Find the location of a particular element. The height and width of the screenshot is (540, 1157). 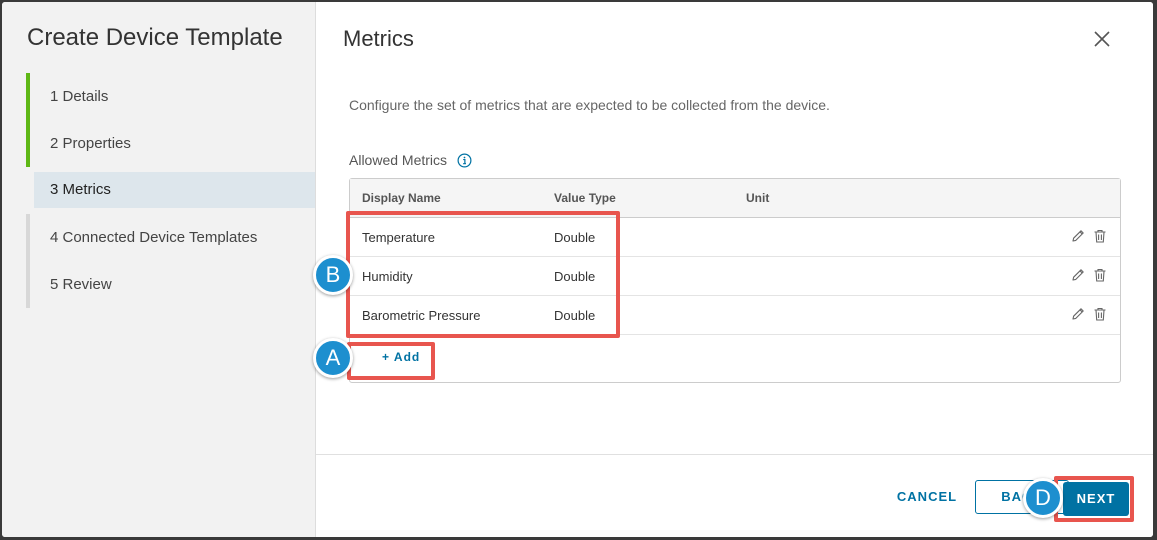

metric-name: Temperature is located at coordinates (398, 237).